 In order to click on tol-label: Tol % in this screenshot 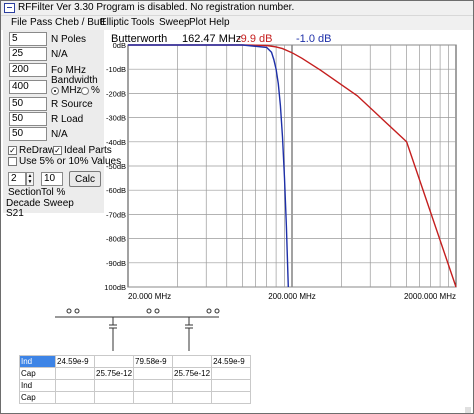, I will do `click(53, 192)`.